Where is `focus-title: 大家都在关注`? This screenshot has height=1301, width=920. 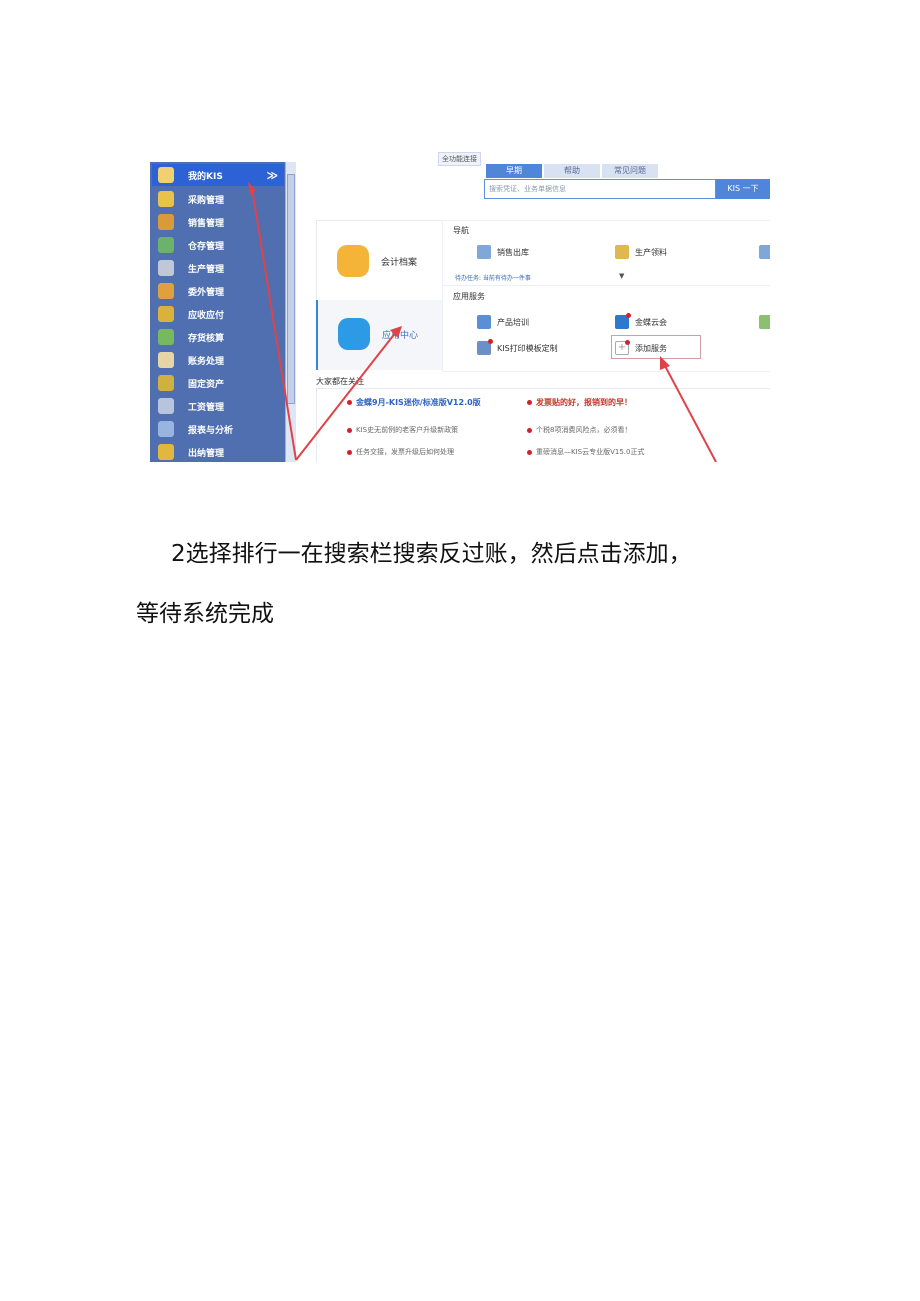
focus-title: 大家都在关注 is located at coordinates (340, 381).